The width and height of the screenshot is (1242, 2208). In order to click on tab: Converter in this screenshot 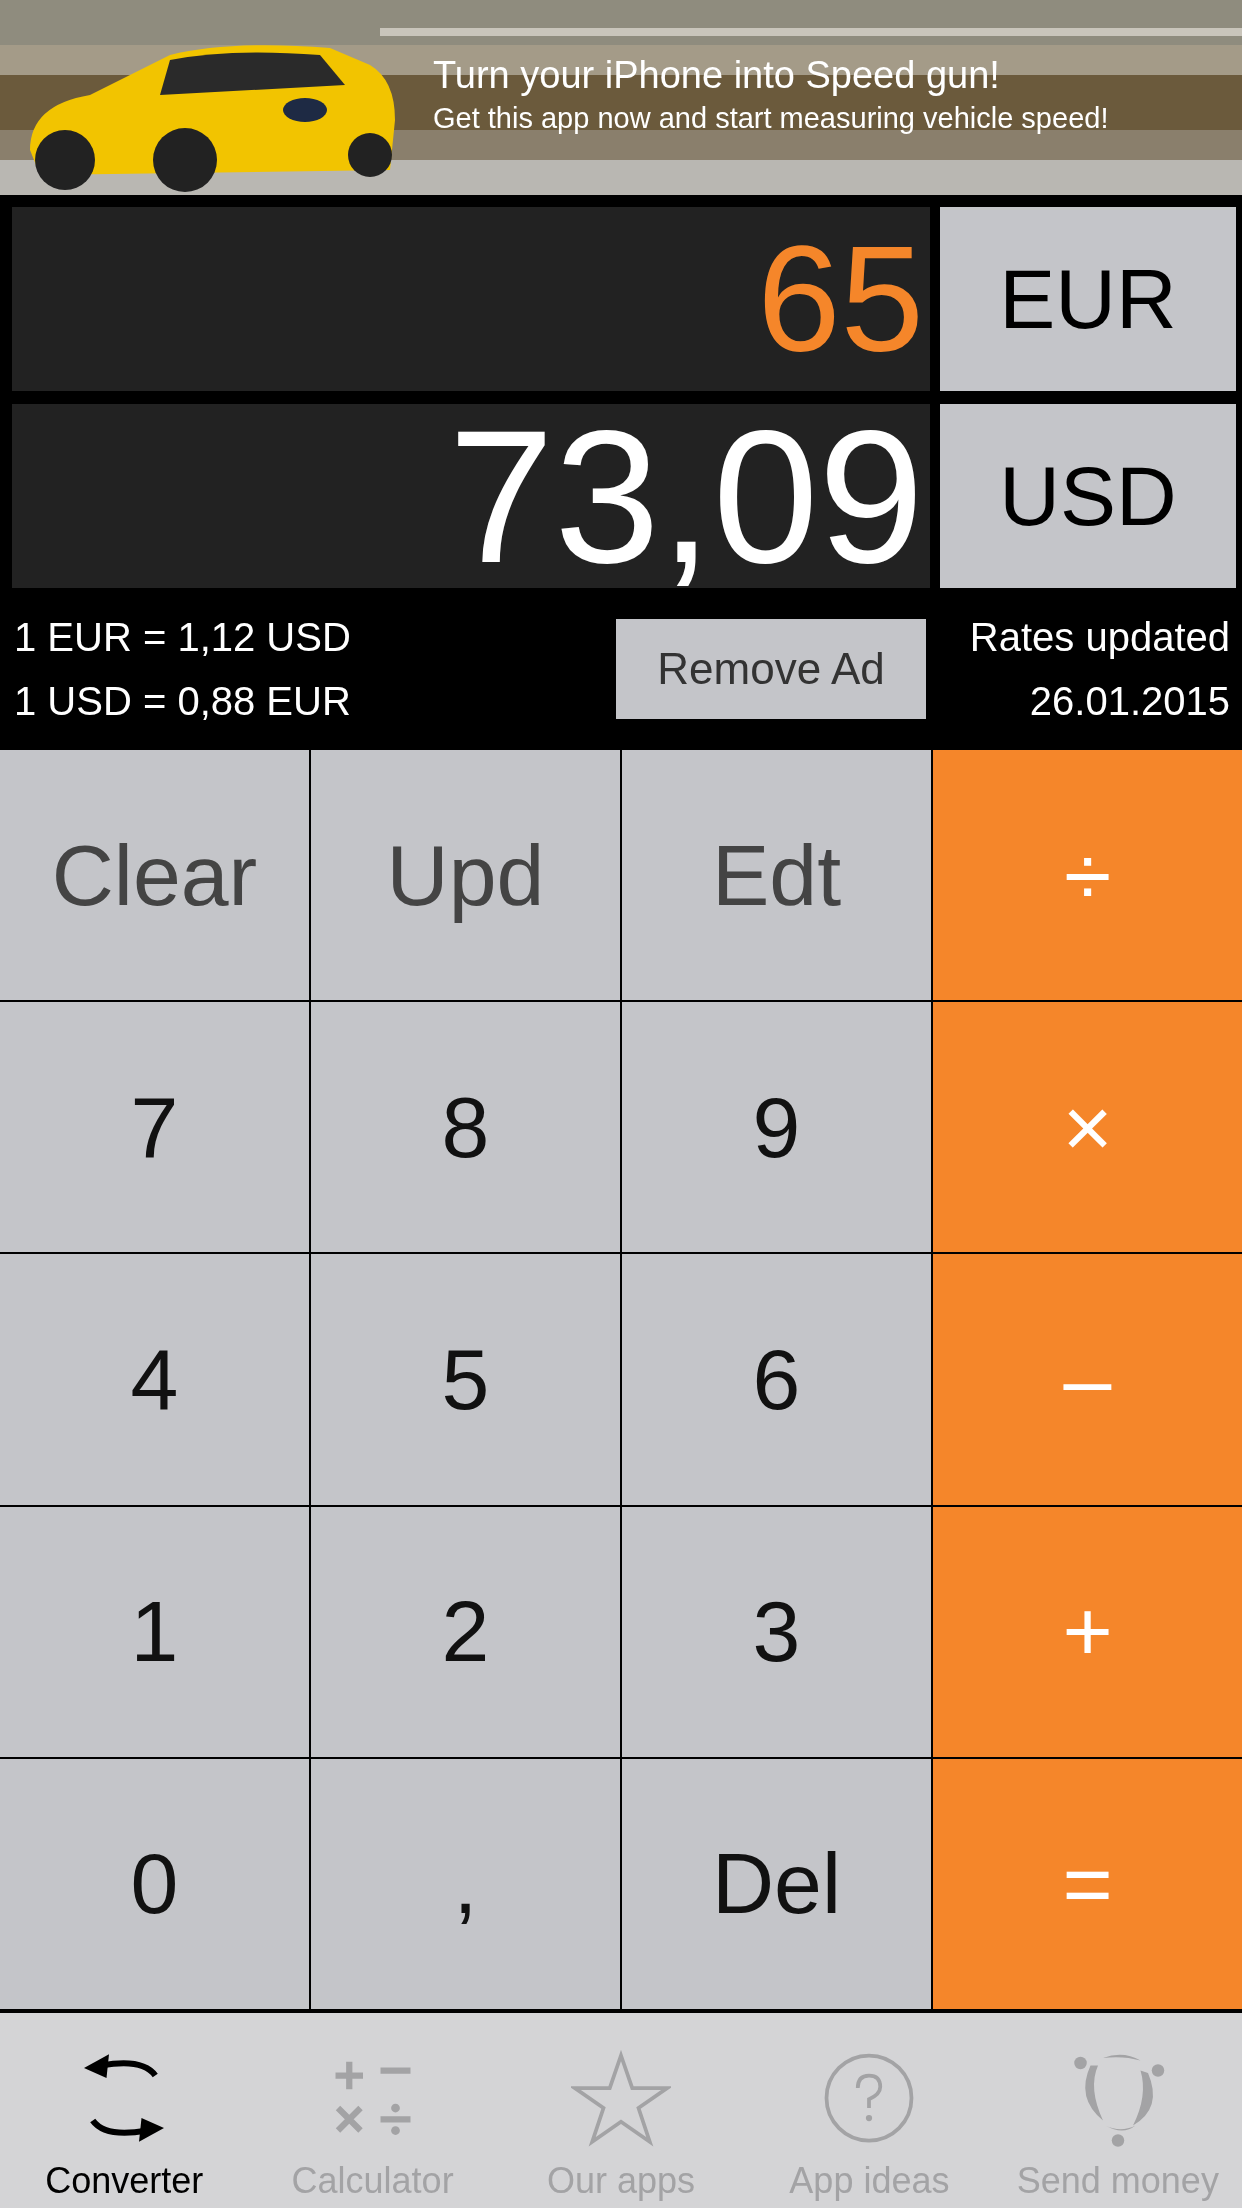, I will do `click(124, 2110)`.